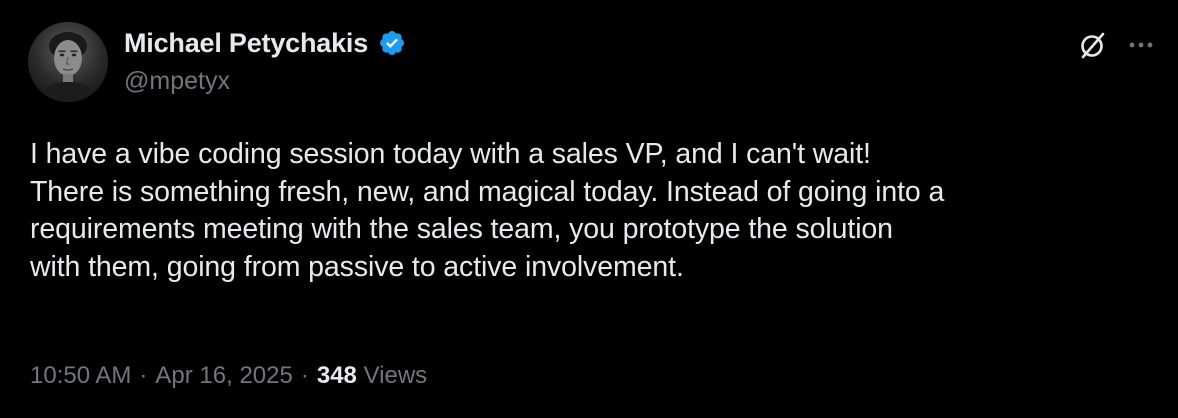  What do you see at coordinates (392, 43) in the screenshot?
I see `verified-badge-icon` at bounding box center [392, 43].